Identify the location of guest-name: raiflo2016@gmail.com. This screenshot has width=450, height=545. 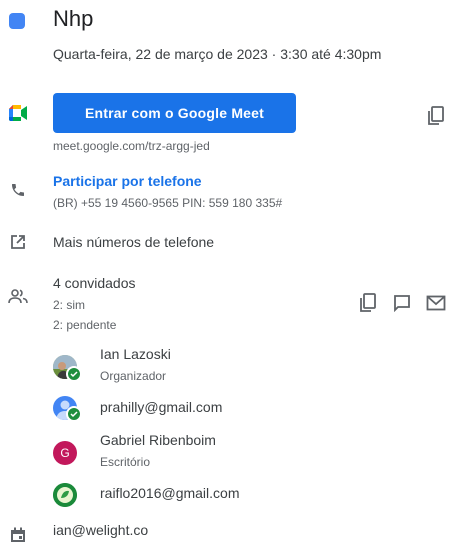
(170, 493).